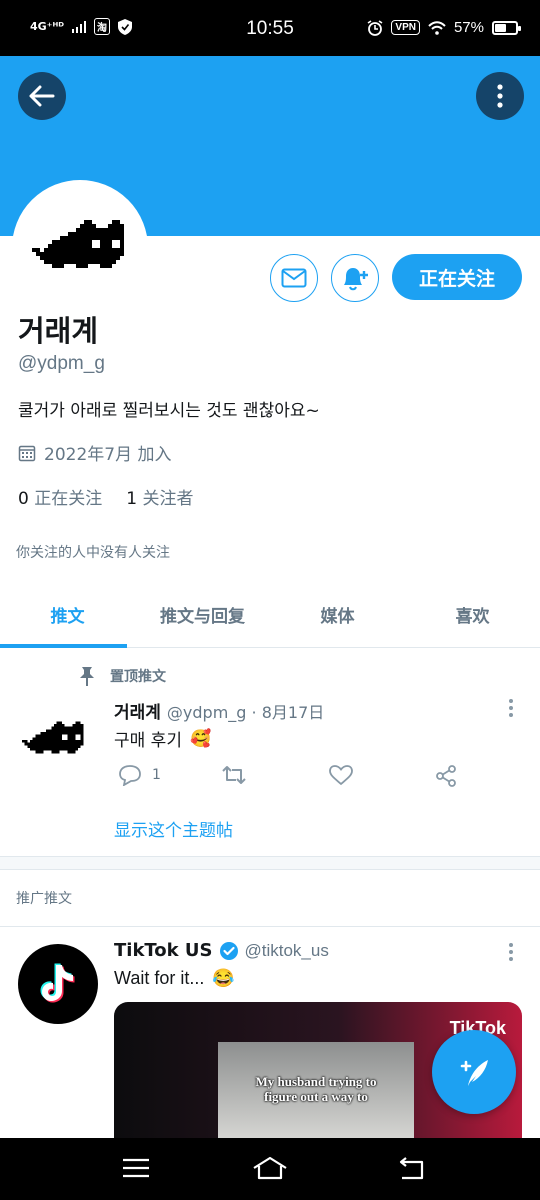 The width and height of the screenshot is (540, 1200). I want to click on join-date-text: 2022年7月 加入, so click(108, 455).